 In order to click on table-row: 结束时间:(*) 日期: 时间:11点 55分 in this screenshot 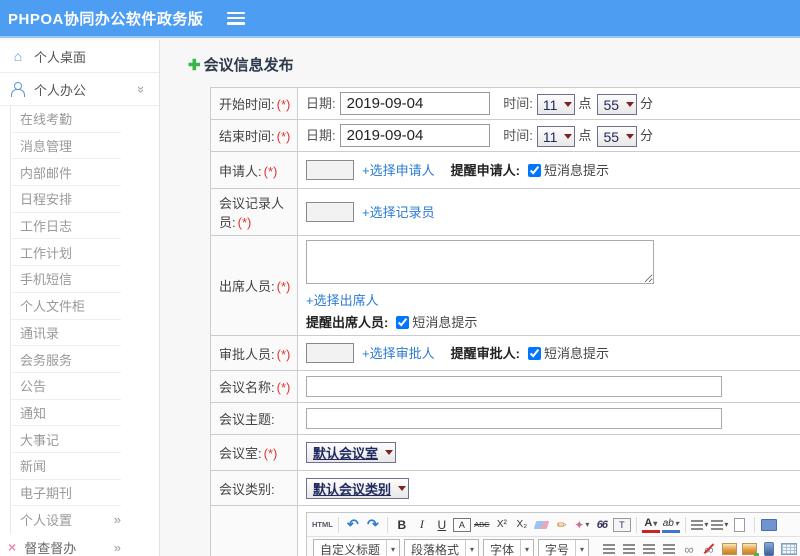, I will do `click(505, 136)`.